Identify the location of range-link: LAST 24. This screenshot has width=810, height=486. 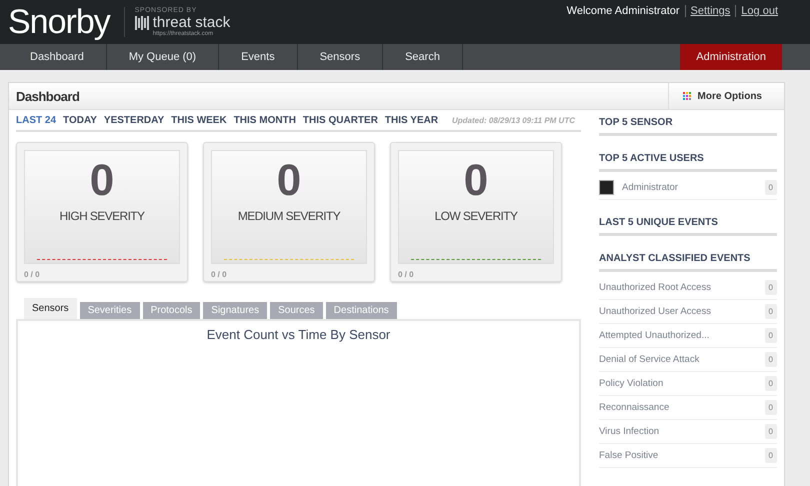
(36, 120).